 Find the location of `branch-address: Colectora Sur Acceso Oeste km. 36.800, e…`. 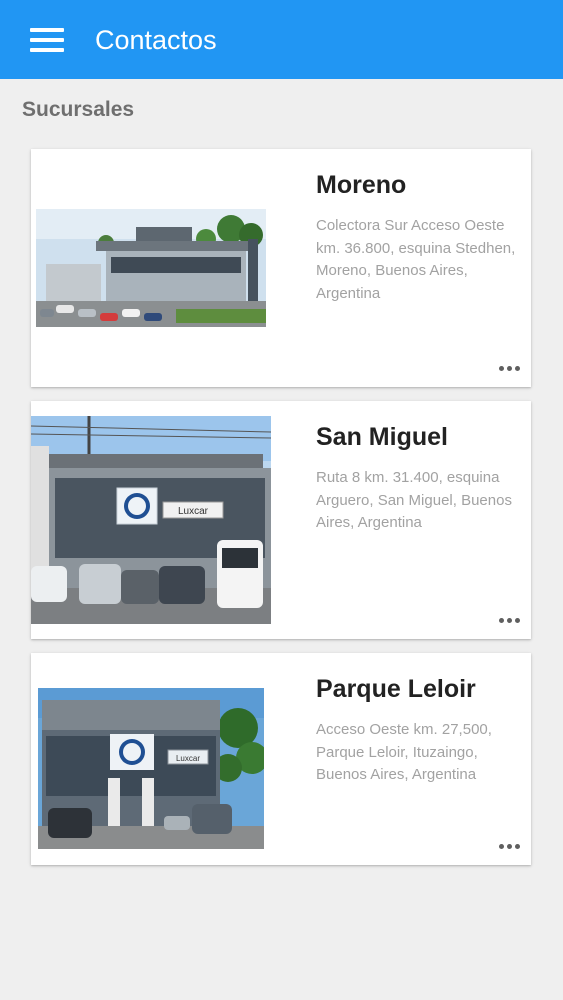

branch-address: Colectora Sur Acceso Oeste km. 36.800, e… is located at coordinates (416, 259).